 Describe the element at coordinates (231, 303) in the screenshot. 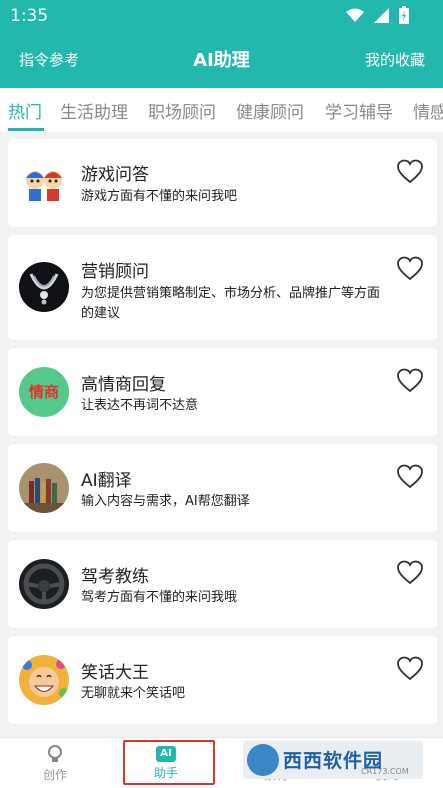

I see `assistant-desc: 为您提供营销策略制定、市场分析、品牌推广等方面的建议` at that location.